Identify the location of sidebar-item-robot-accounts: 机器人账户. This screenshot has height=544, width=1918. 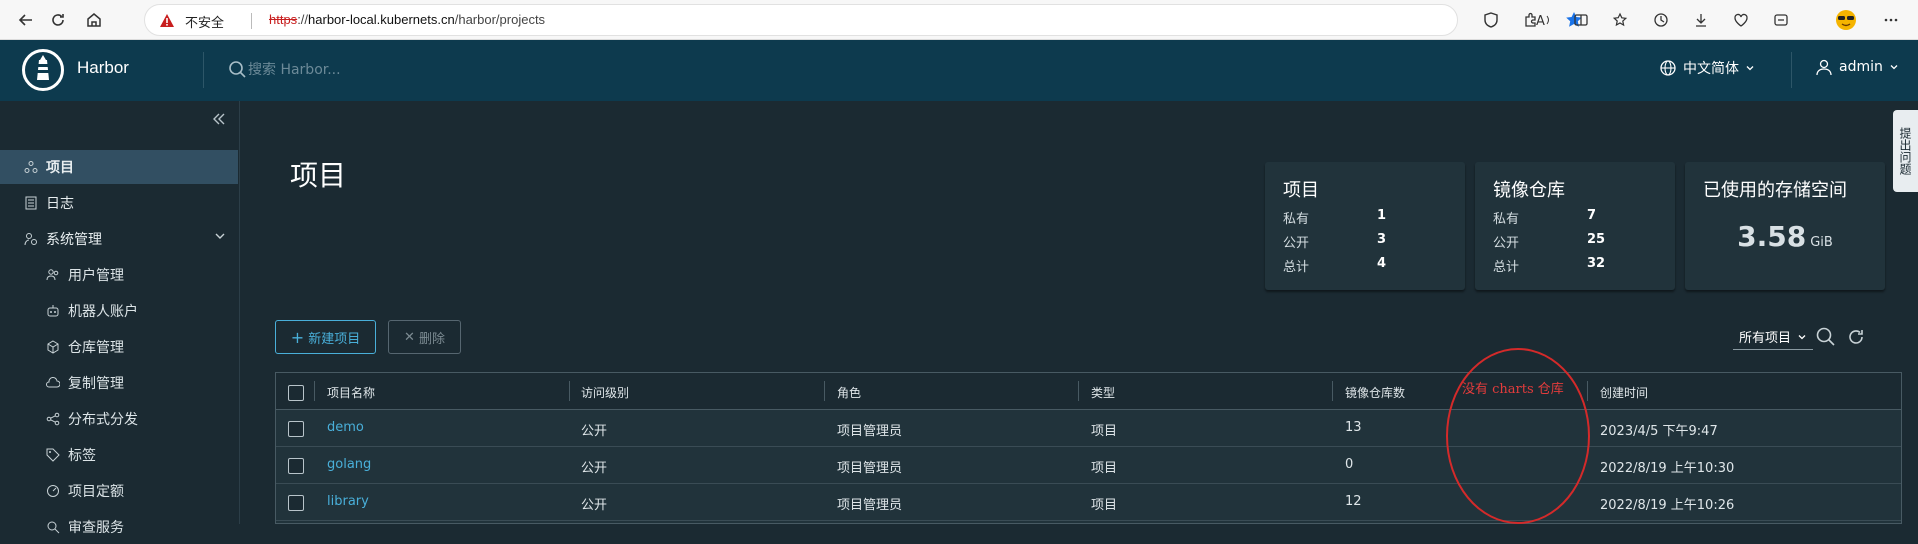
(119, 311).